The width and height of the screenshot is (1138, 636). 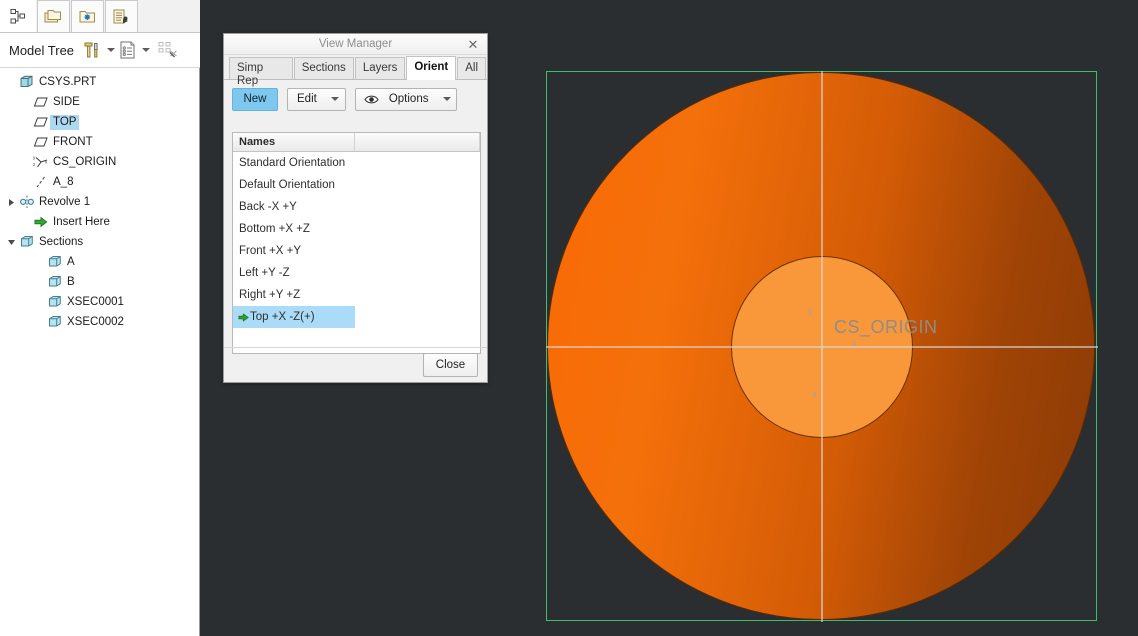 I want to click on tab-detail-tree, so click(x=121, y=16).